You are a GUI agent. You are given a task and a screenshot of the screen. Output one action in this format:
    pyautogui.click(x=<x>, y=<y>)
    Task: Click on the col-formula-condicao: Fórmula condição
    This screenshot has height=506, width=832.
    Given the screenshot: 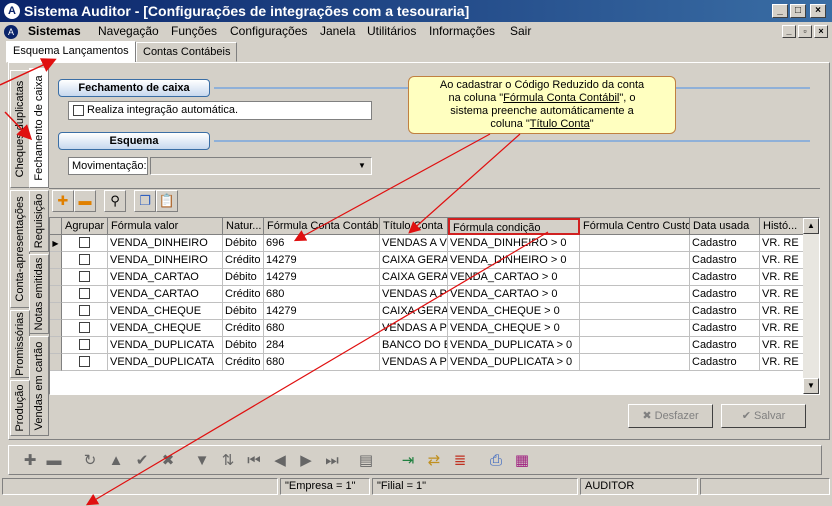 What is the action you would take?
    pyautogui.click(x=514, y=226)
    